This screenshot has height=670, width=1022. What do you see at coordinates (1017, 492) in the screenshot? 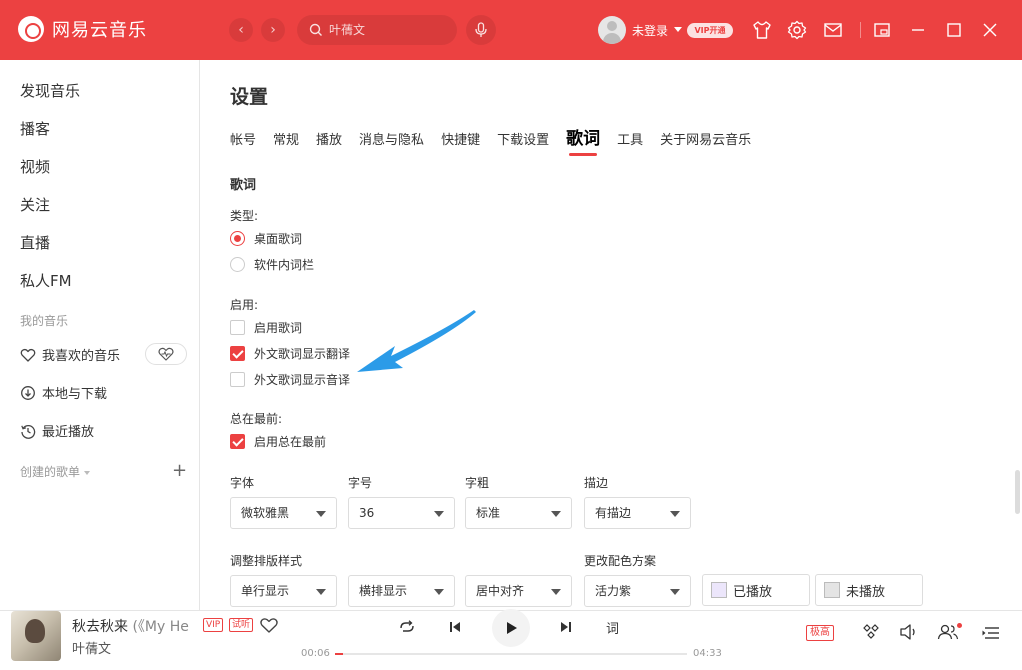
I see `scrollbar-thumb` at bounding box center [1017, 492].